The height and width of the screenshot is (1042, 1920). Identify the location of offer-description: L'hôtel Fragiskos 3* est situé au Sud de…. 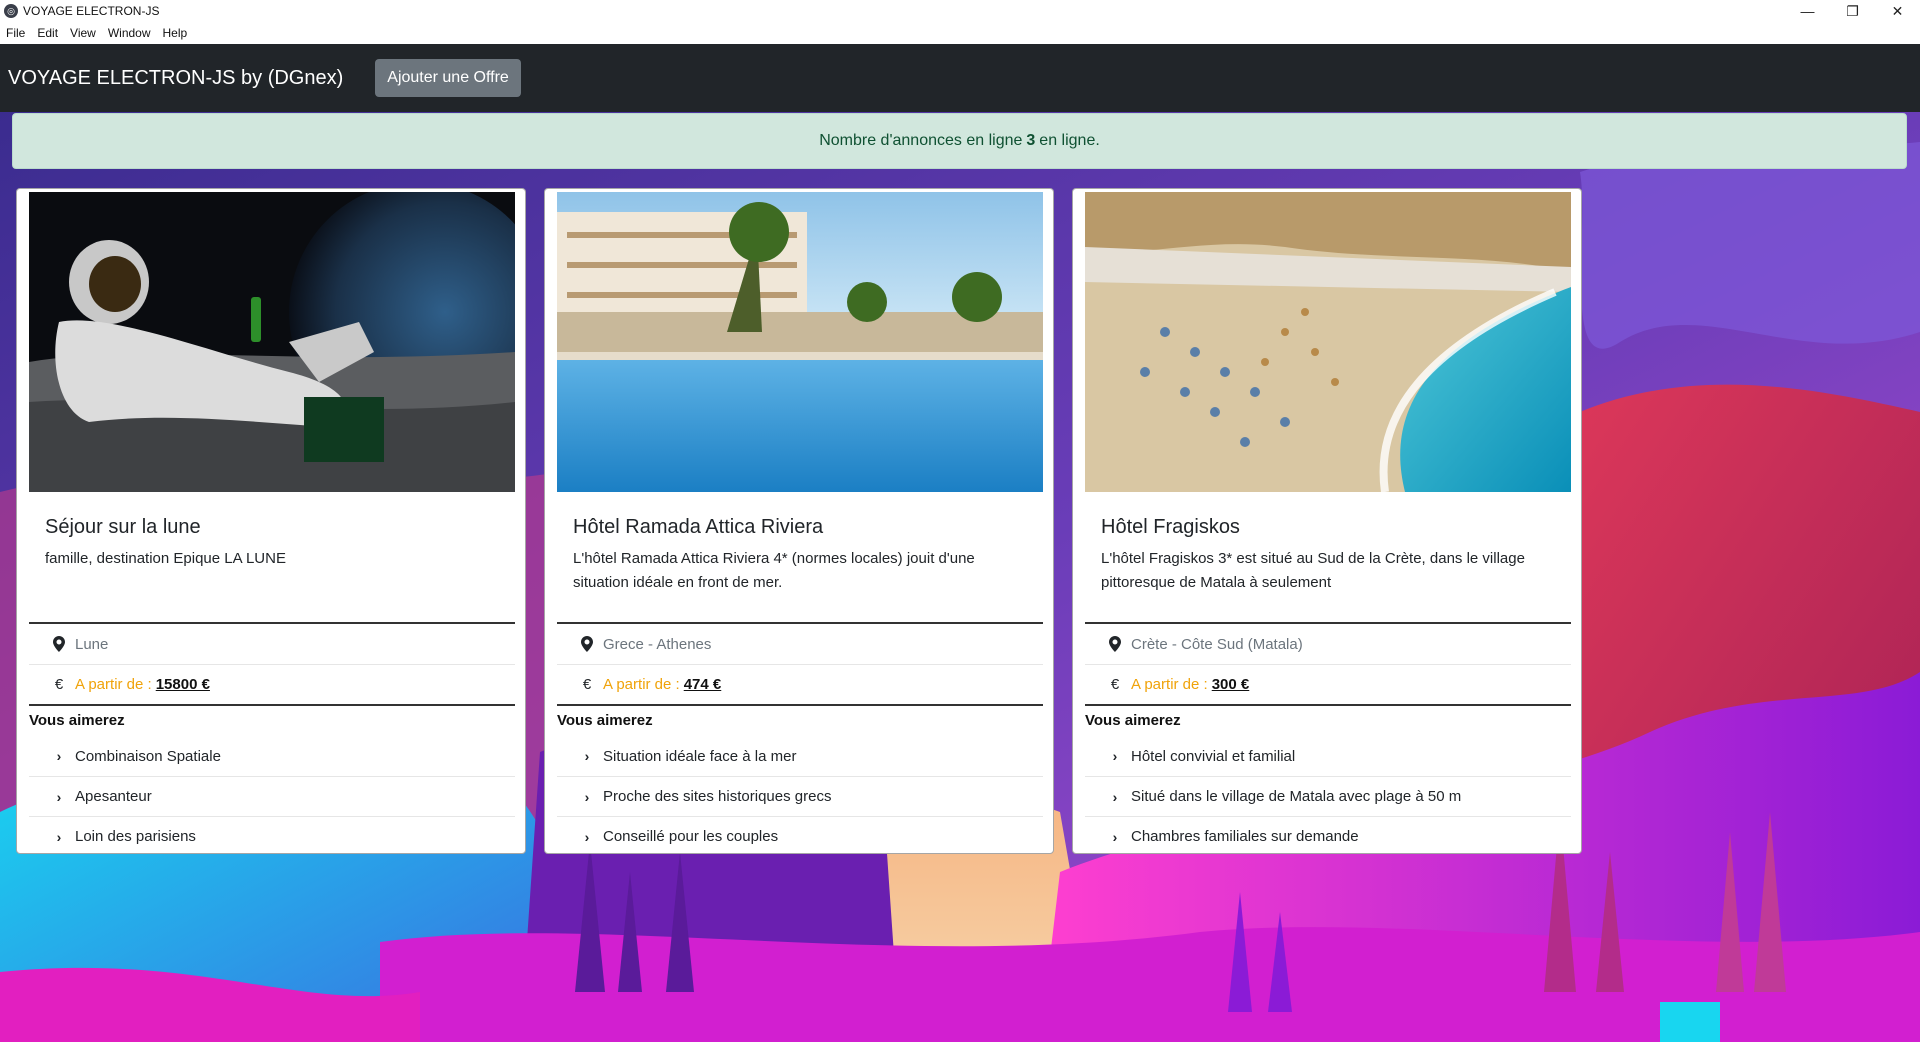
(1313, 570).